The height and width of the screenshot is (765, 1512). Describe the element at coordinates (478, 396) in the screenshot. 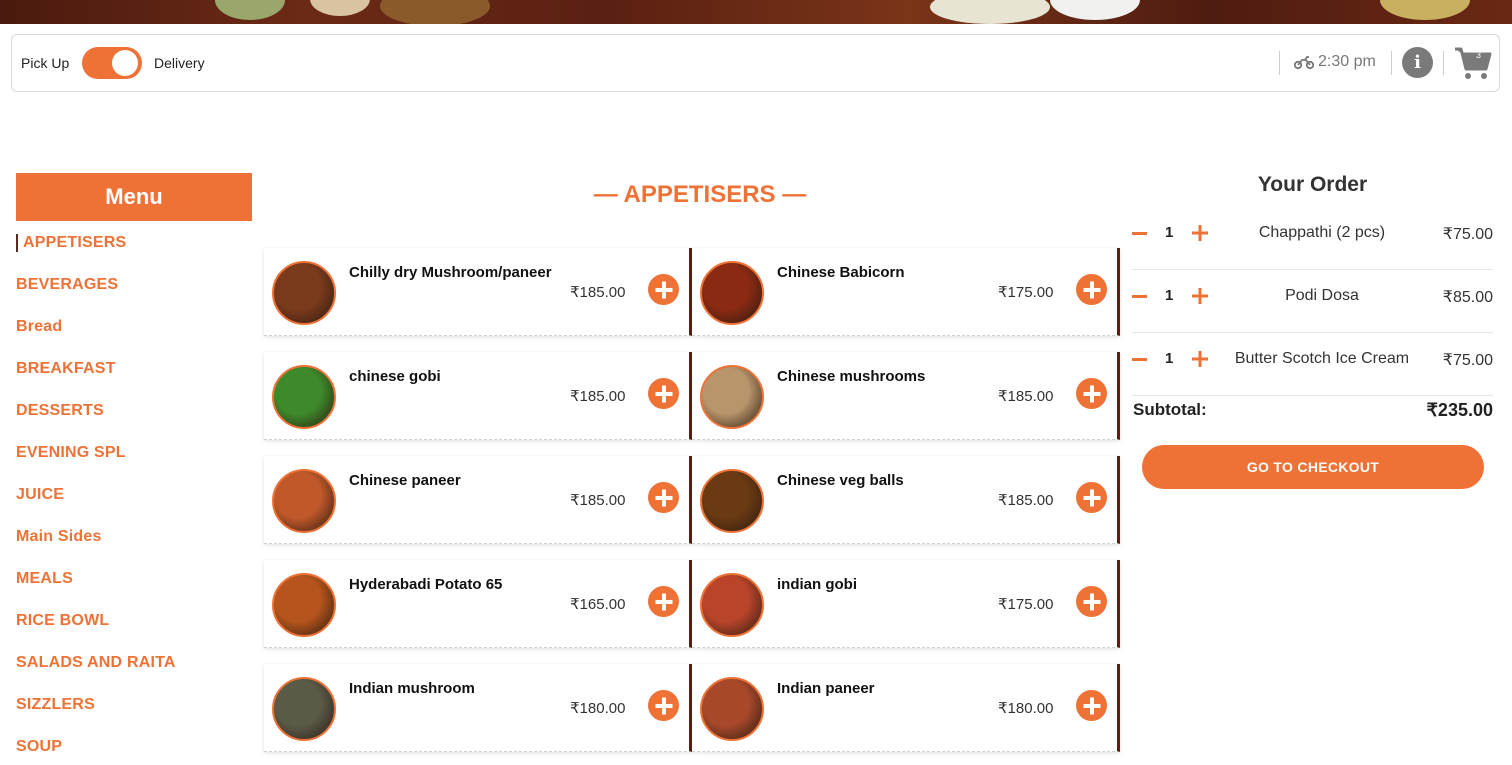

I see `menu-item-card: chinese gobi ₹185.00` at that location.